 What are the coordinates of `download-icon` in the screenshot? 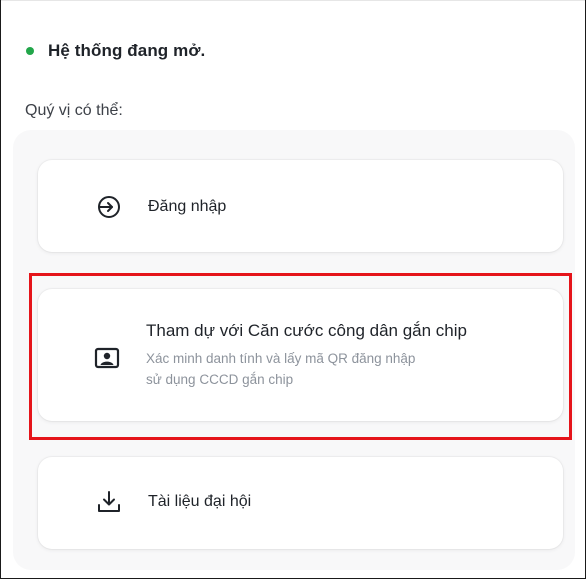 It's located at (109, 502).